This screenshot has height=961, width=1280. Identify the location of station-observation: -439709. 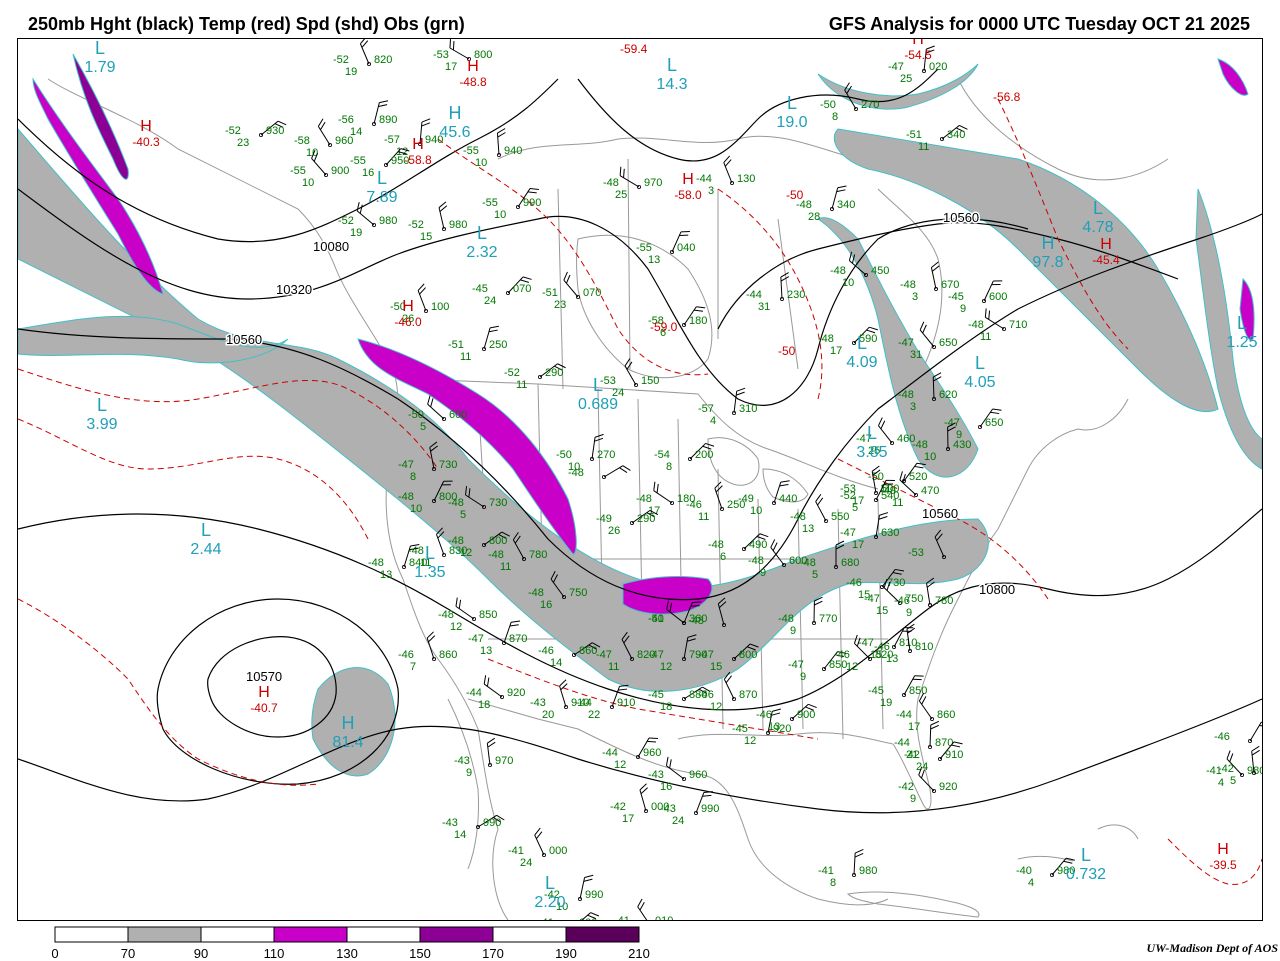
(483, 758).